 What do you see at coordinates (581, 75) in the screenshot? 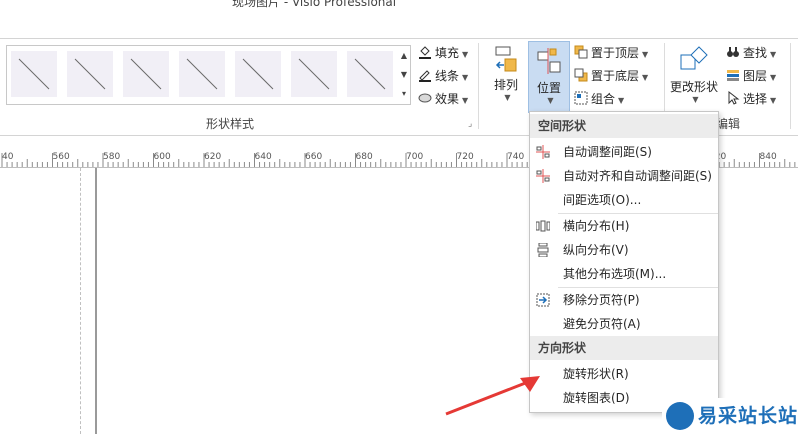
I see `send-back-icon` at bounding box center [581, 75].